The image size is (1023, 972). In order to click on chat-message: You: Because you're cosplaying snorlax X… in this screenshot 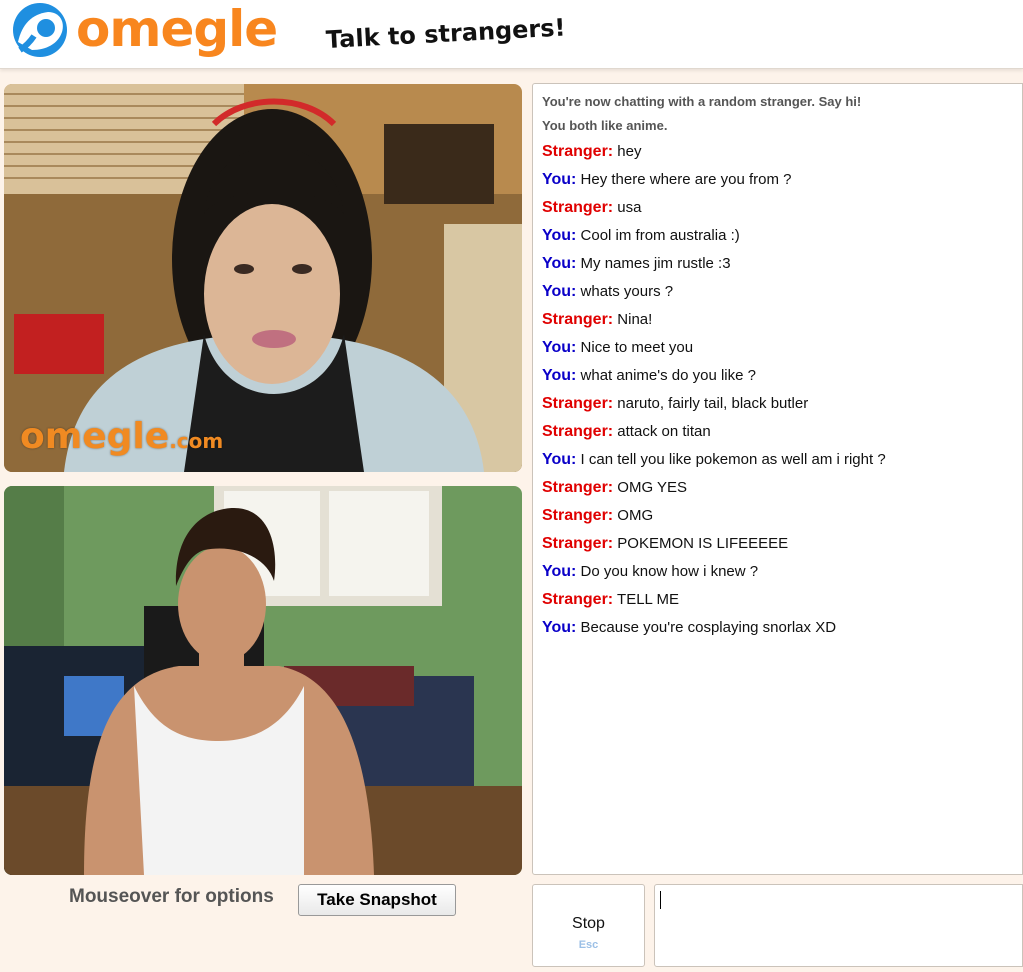, I will do `click(779, 628)`.